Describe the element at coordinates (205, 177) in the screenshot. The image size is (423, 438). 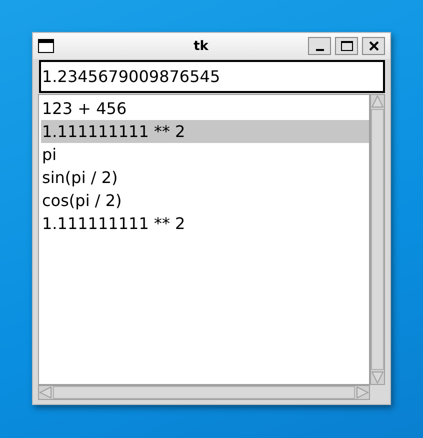
I see `list-item: sin(pi / 2)` at that location.